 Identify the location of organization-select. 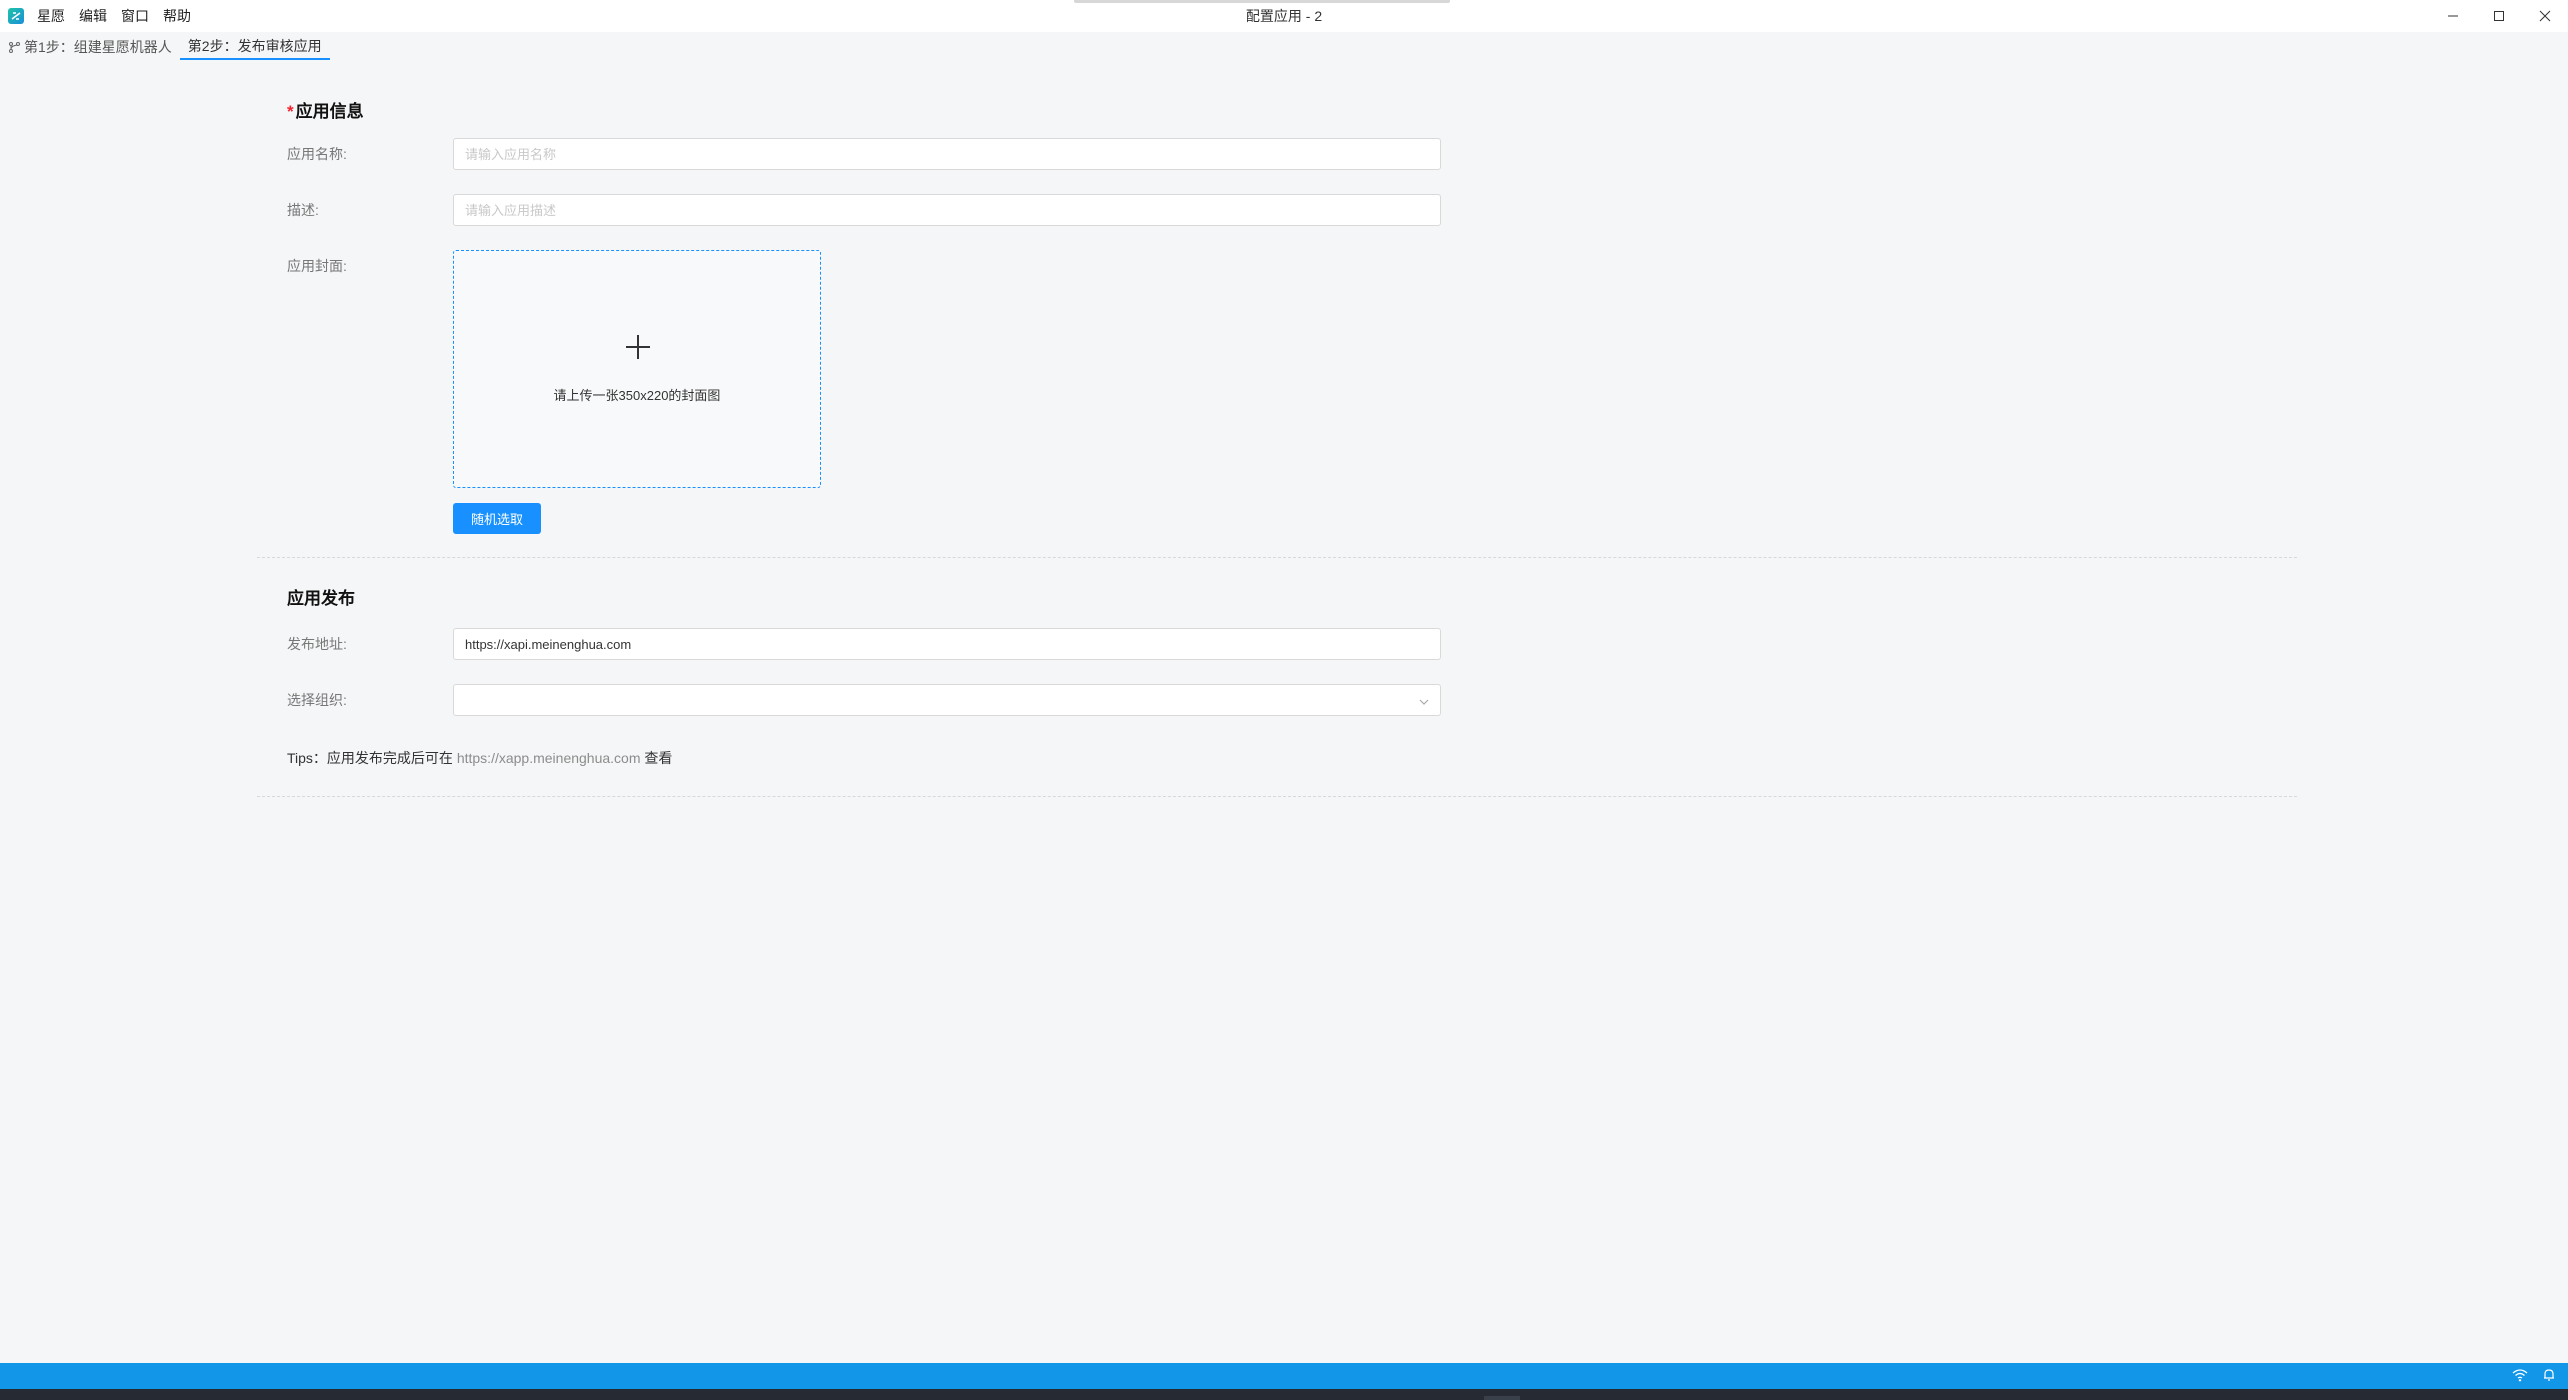
(947, 700).